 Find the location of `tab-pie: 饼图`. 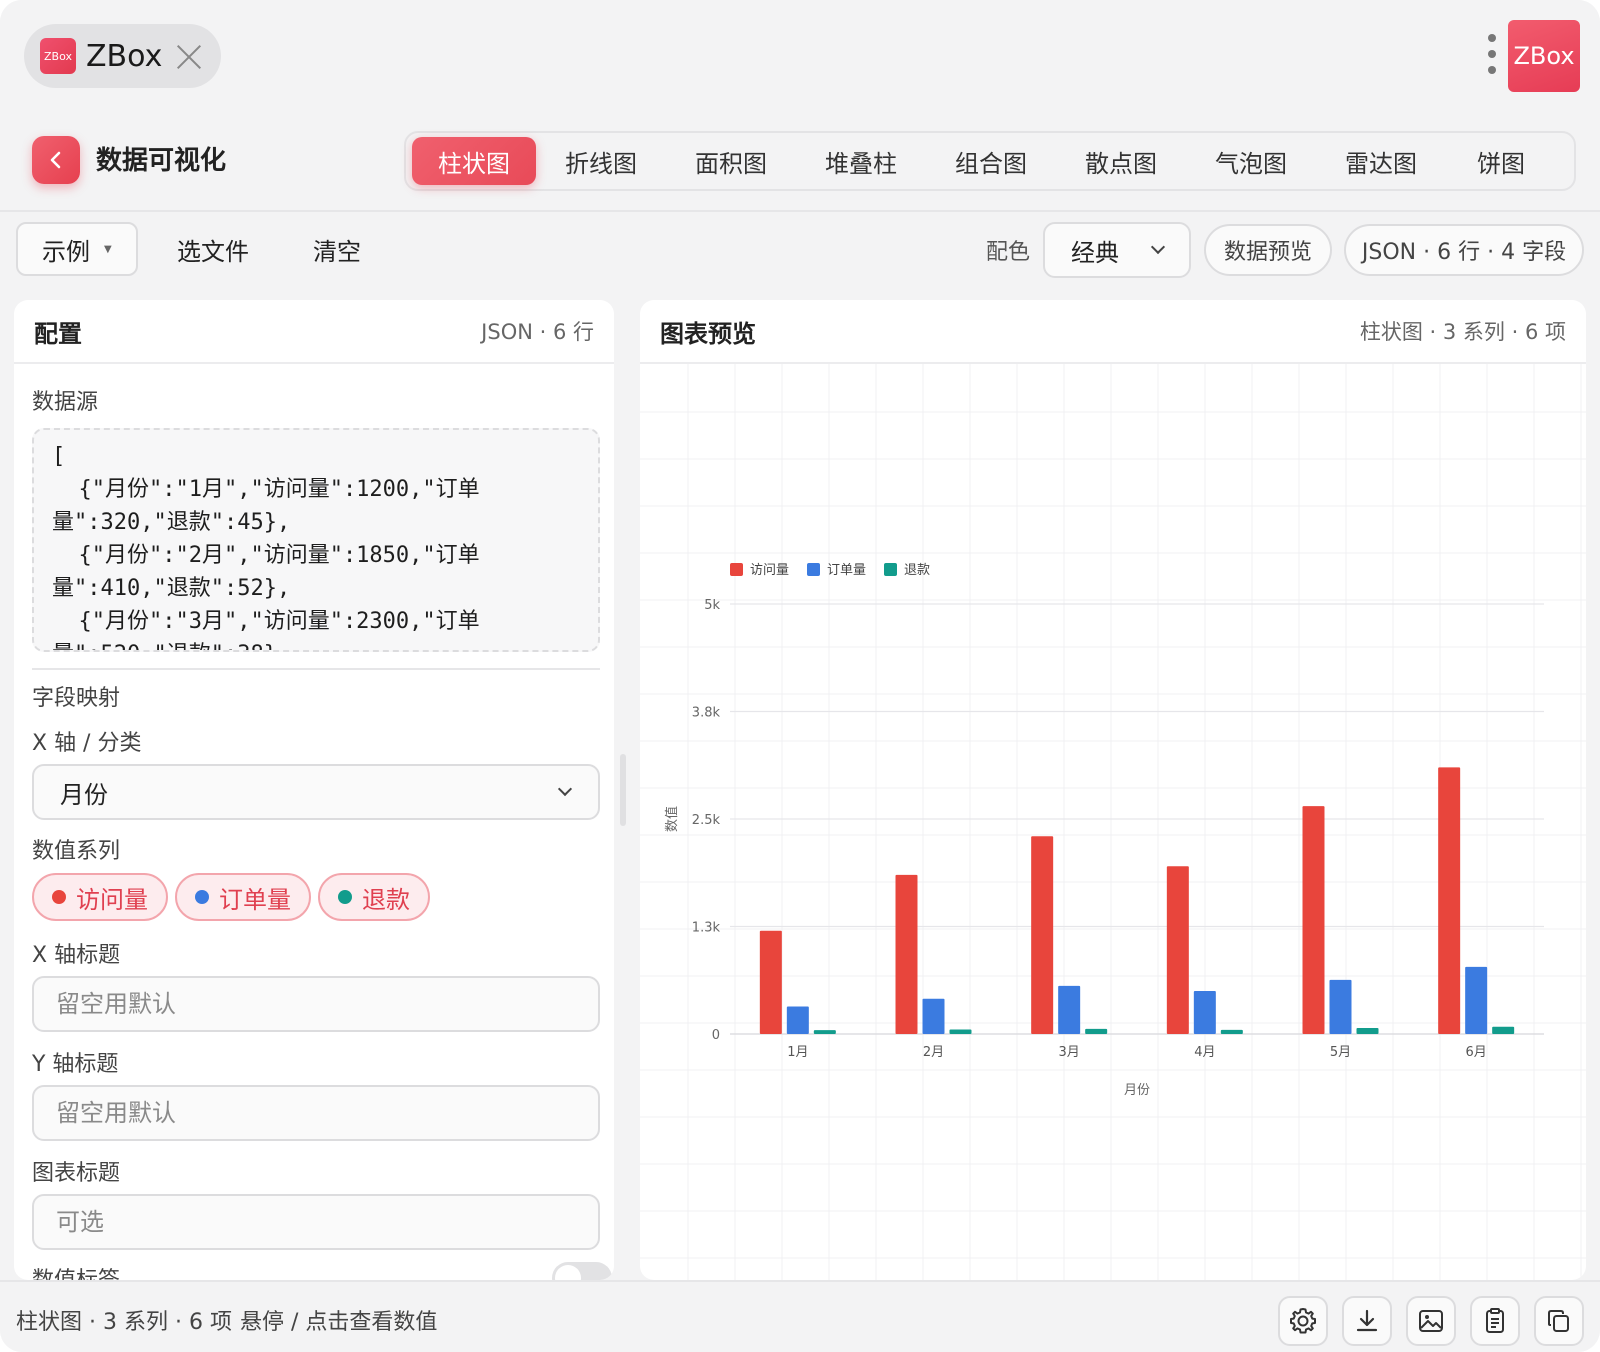

tab-pie: 饼图 is located at coordinates (1501, 161).